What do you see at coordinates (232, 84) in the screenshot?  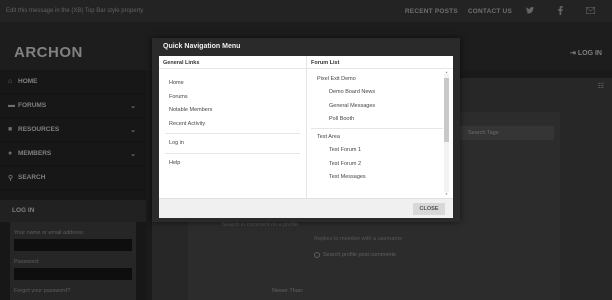 I see `nav-link-home: Home` at bounding box center [232, 84].